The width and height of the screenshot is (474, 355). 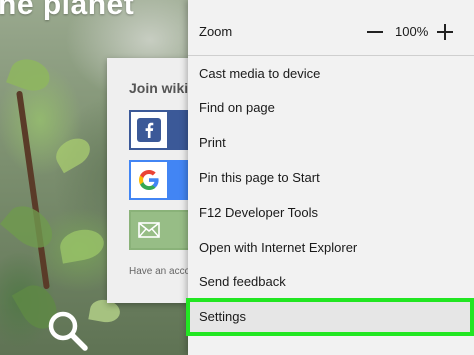 I want to click on join-title: Join wiki, so click(x=159, y=88).